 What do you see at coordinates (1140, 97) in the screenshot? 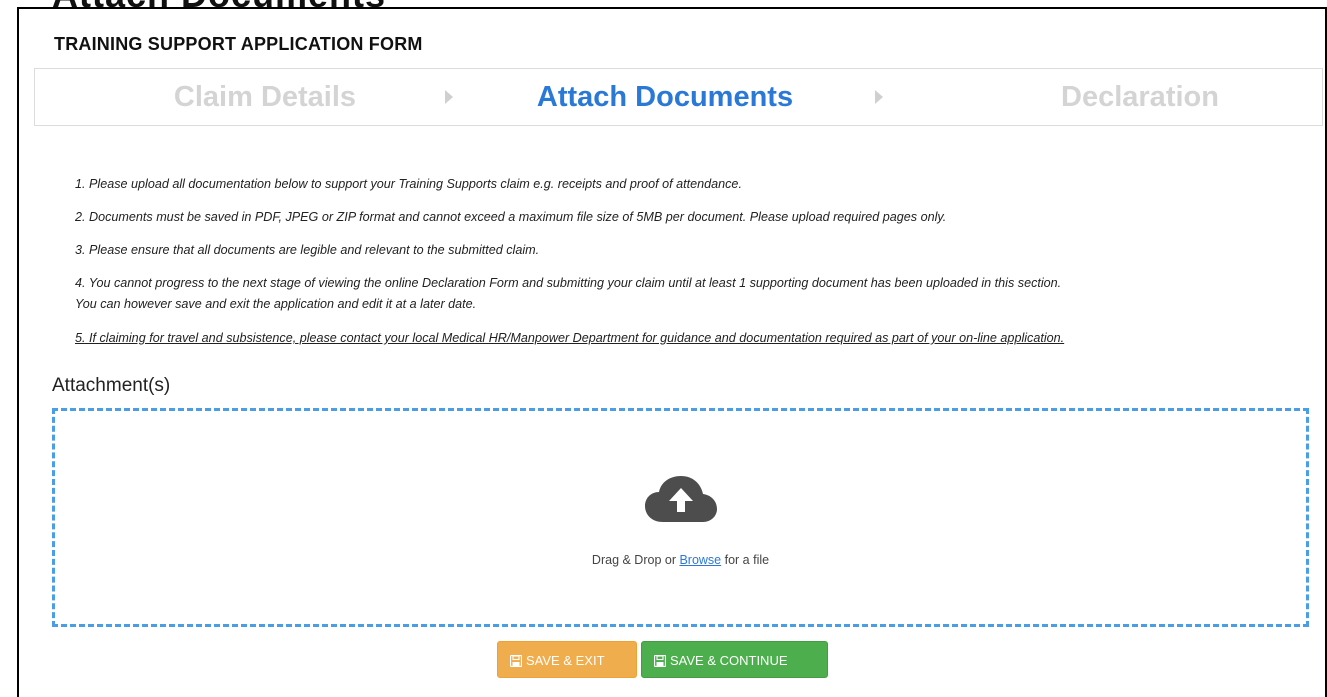
I see `step-declaration: Declaration` at bounding box center [1140, 97].